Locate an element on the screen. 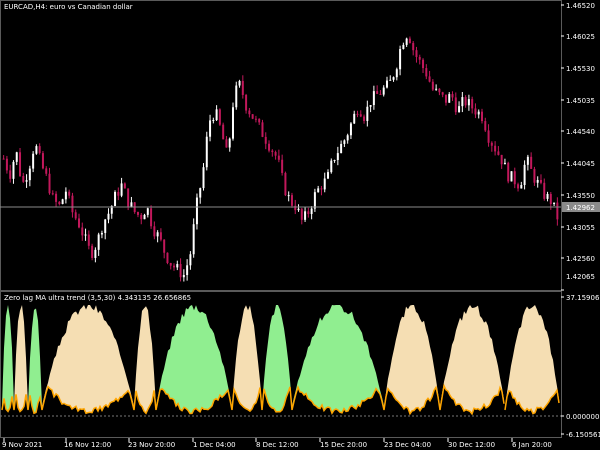 Image resolution: width=600 pixels, height=450 pixels. time-axis-label: 8 Dec 12:00 is located at coordinates (277, 445).